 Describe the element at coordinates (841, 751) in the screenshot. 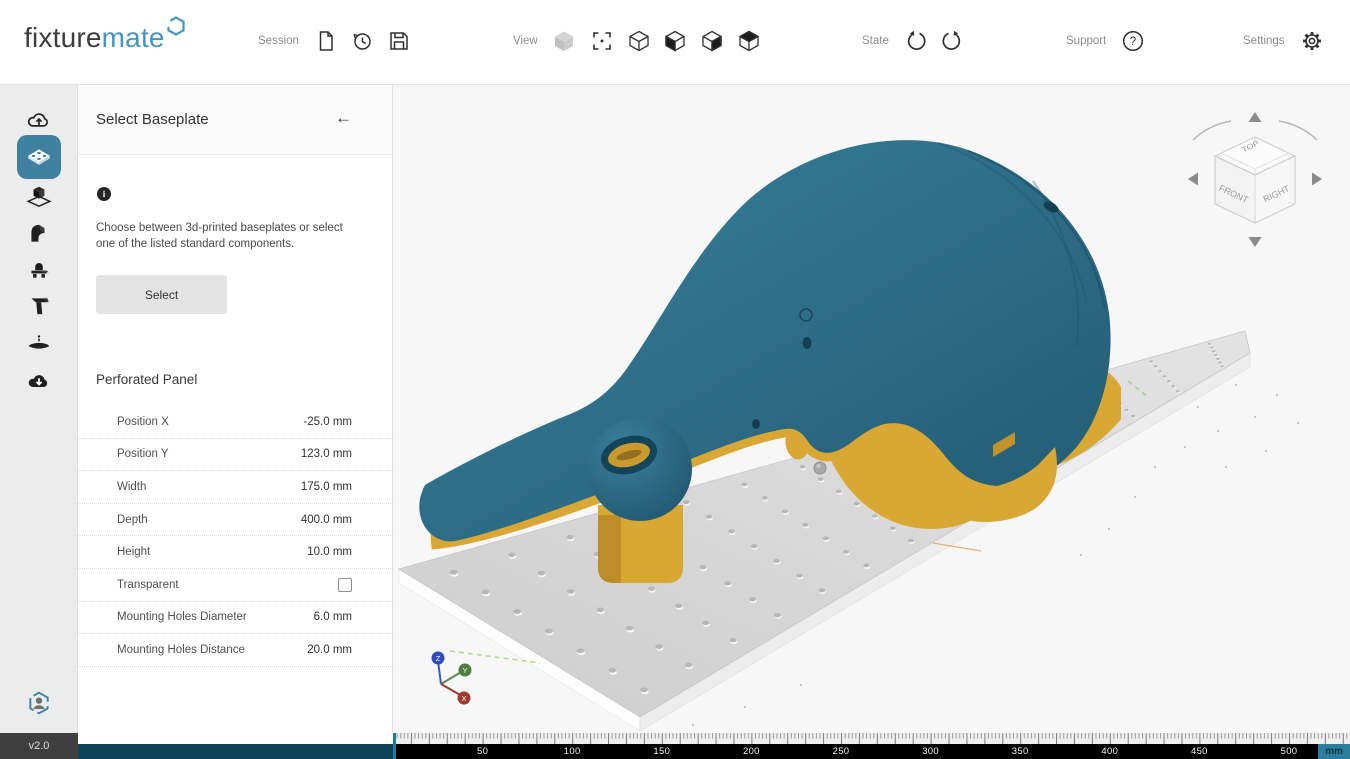

I see `ruler-number: 250` at that location.